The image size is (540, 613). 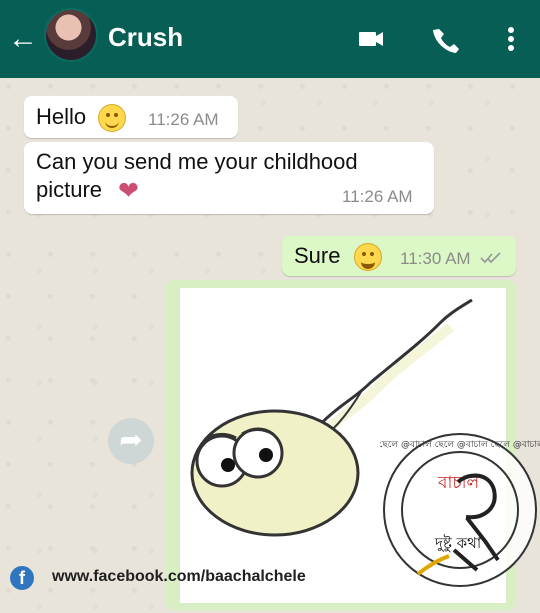 I want to click on share-forward-button: ➦, so click(x=131, y=441).